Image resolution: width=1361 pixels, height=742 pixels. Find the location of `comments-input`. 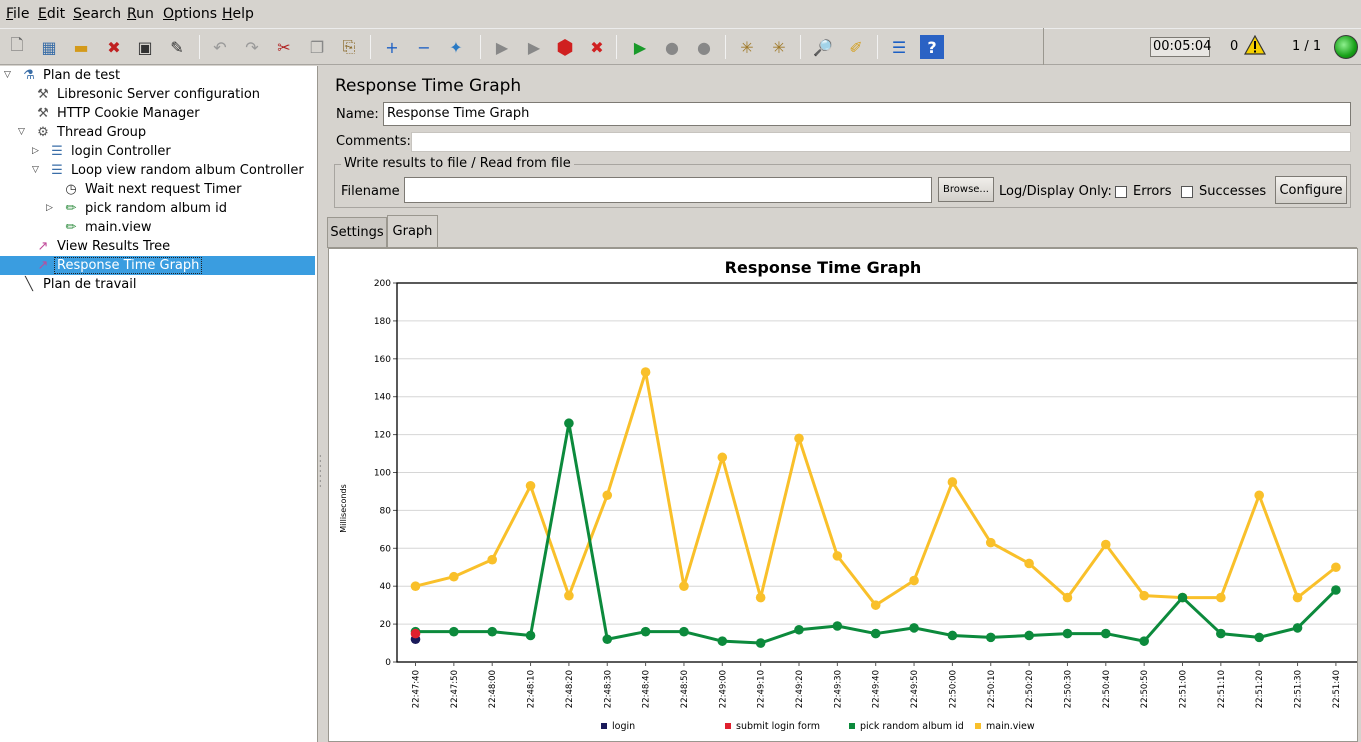

comments-input is located at coordinates (881, 142).